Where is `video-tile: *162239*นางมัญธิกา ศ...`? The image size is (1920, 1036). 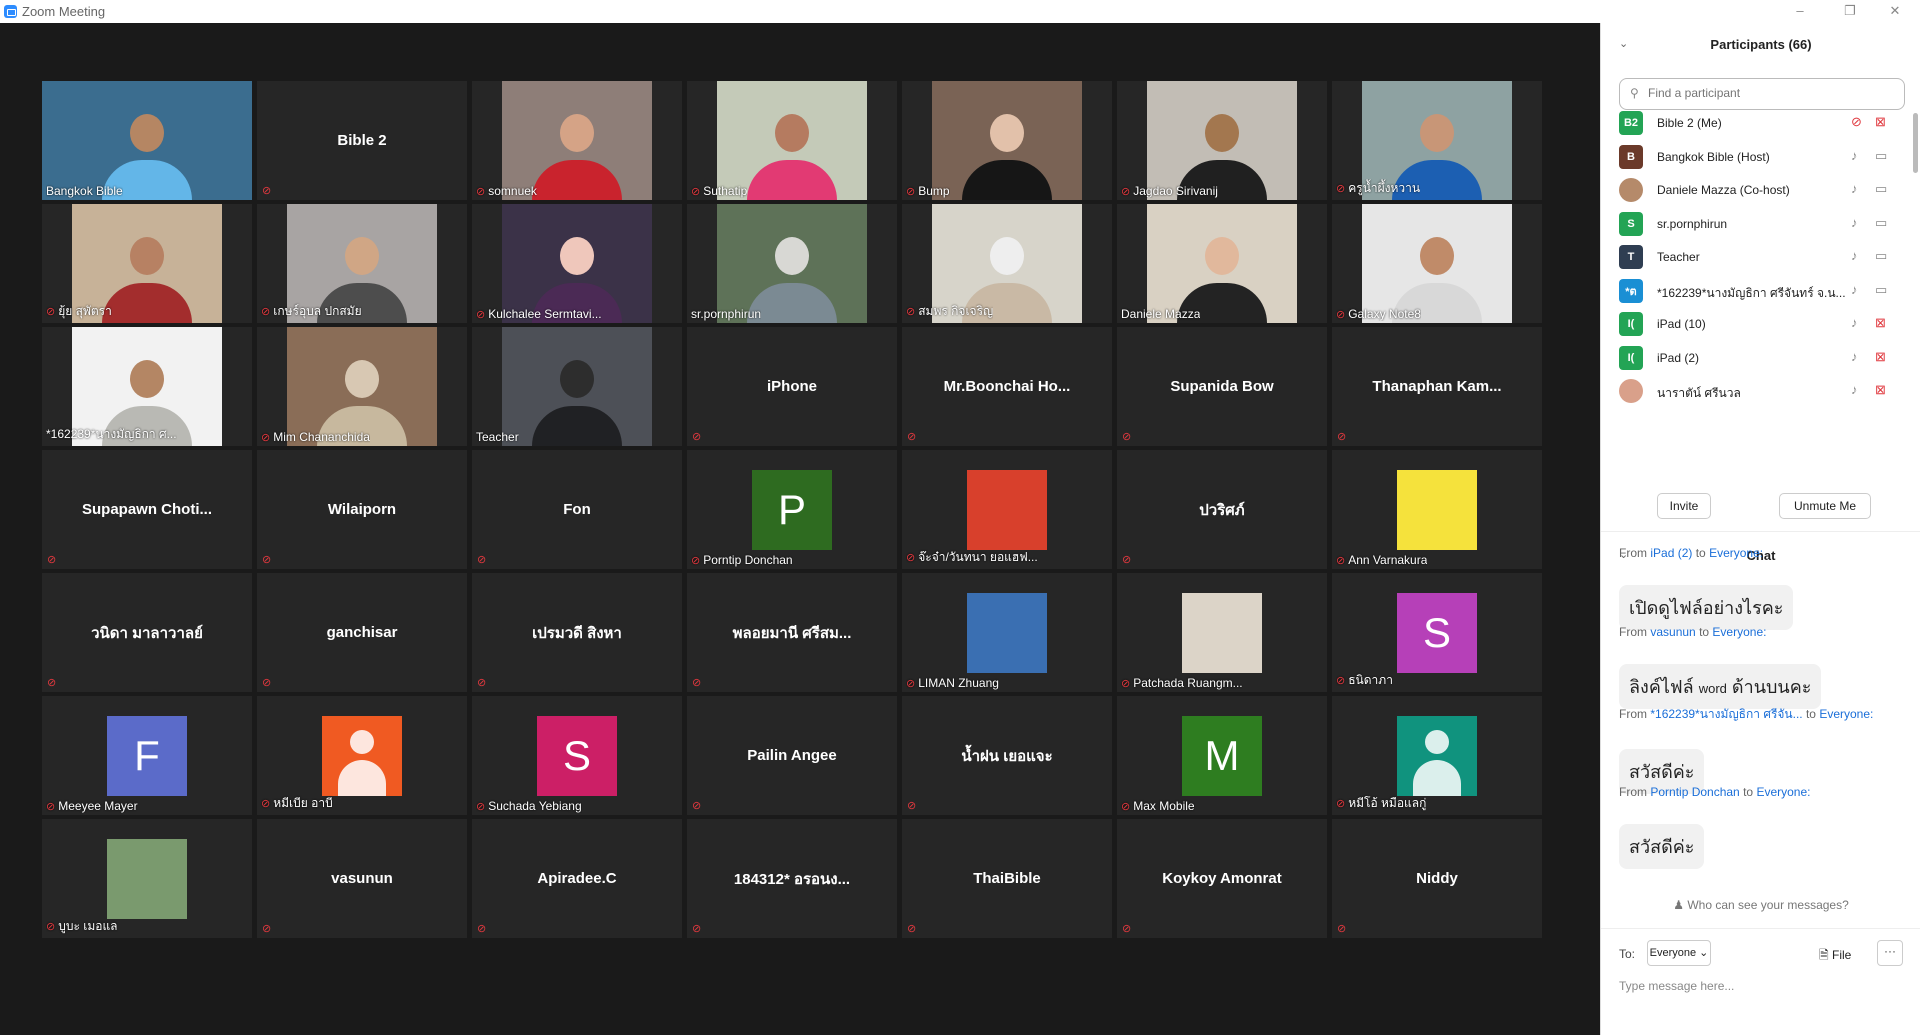 video-tile: *162239*นางมัญธิกา ศ... is located at coordinates (147, 386).